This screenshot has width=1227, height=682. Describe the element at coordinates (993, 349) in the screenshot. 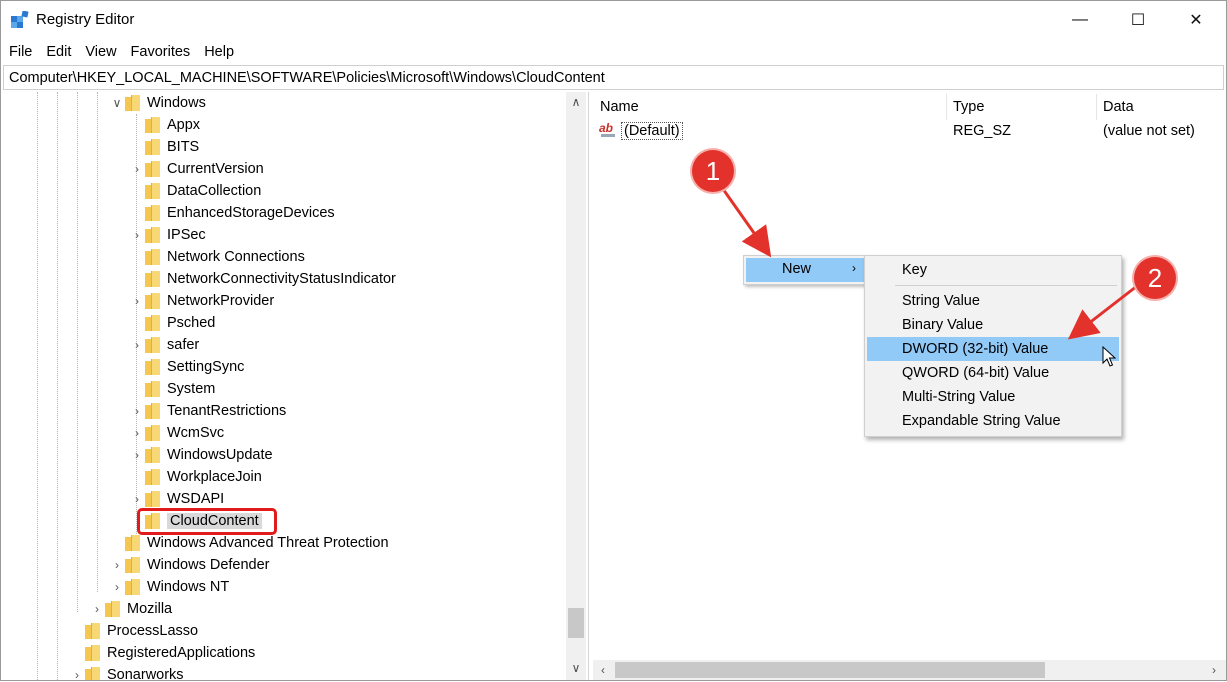

I see `submenu-item-dword-value: DWORD (32-bit) Value` at that location.